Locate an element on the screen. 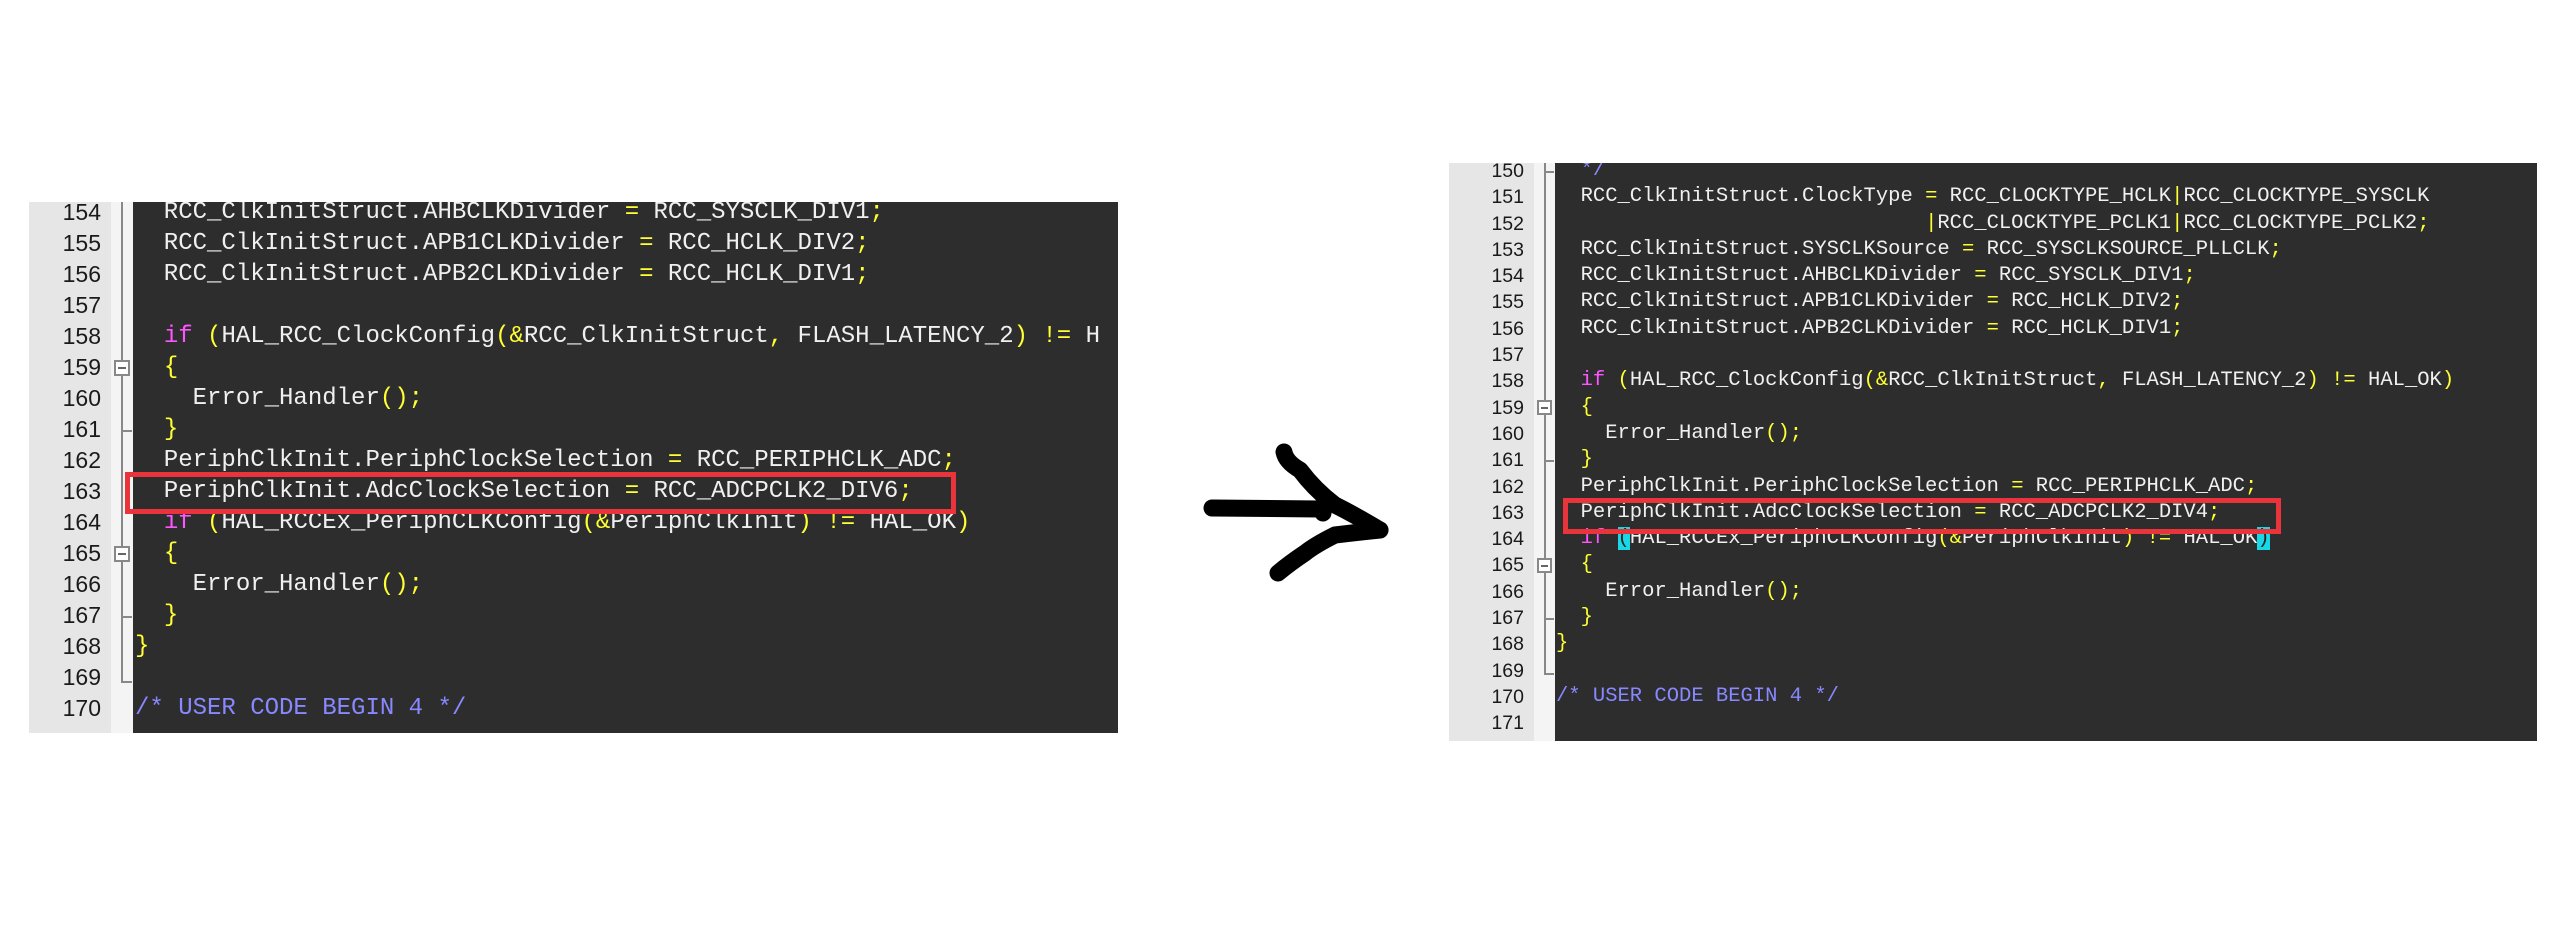 The height and width of the screenshot is (937, 2553). arrow-shaft is located at coordinates (1267, 510).